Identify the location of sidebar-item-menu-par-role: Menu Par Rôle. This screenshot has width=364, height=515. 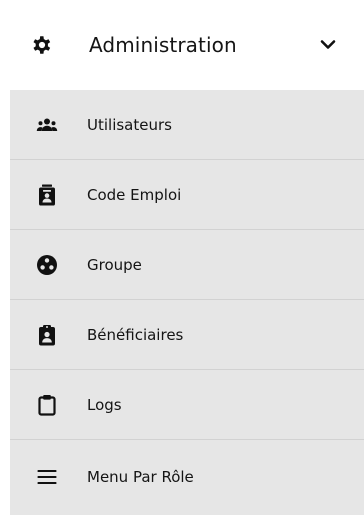
(187, 477).